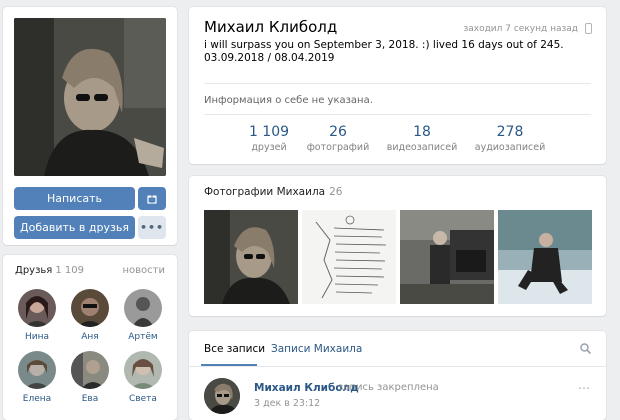  I want to click on more-actions-button: •••, so click(152, 227).